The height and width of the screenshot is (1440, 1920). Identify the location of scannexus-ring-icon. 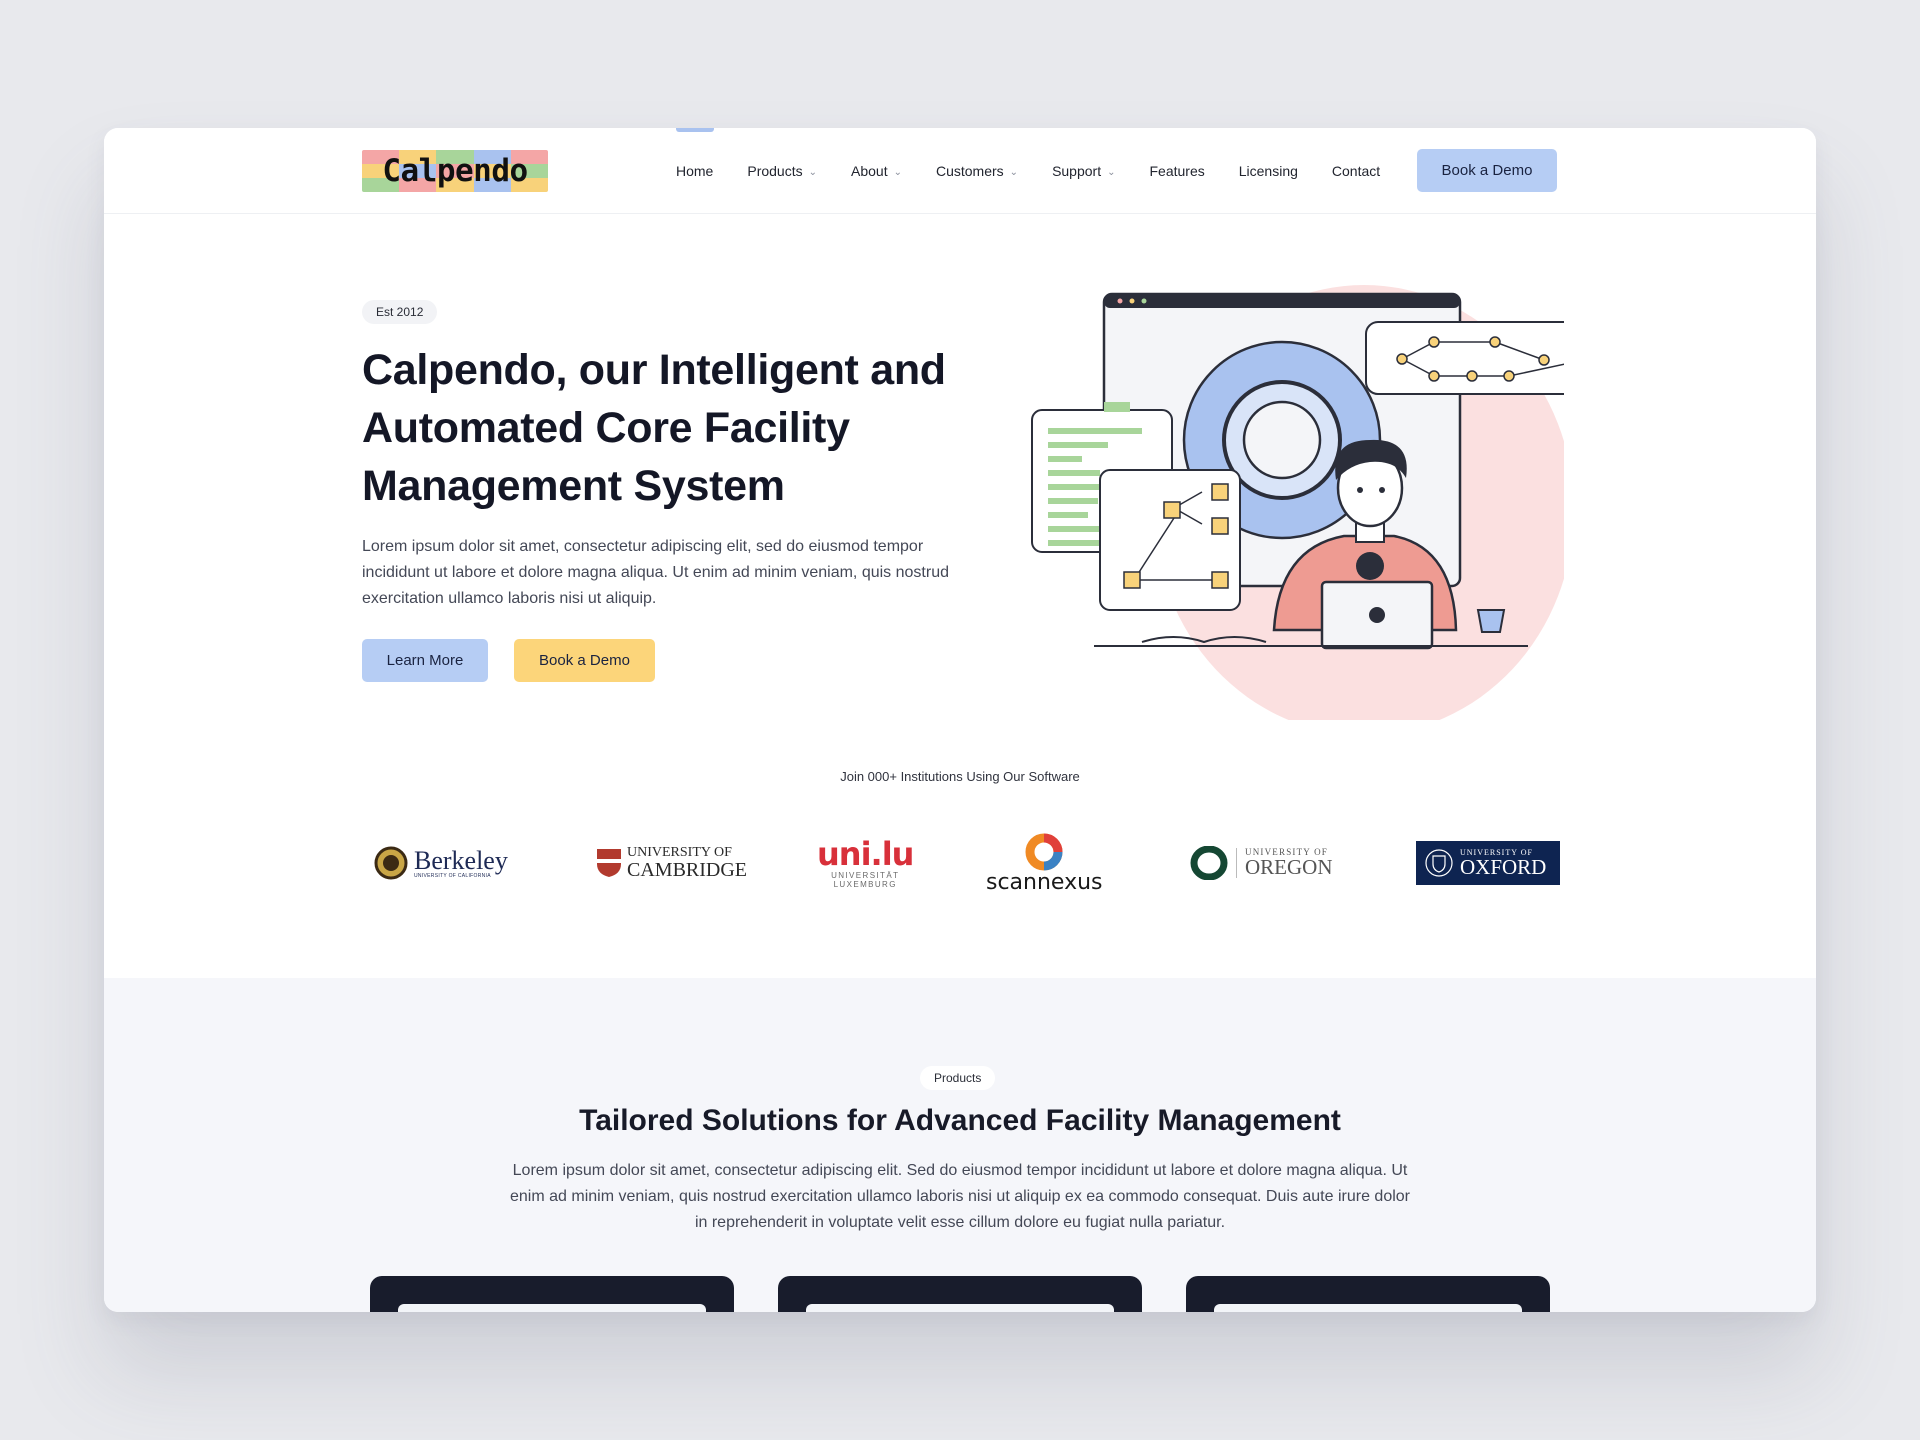
(1044, 852).